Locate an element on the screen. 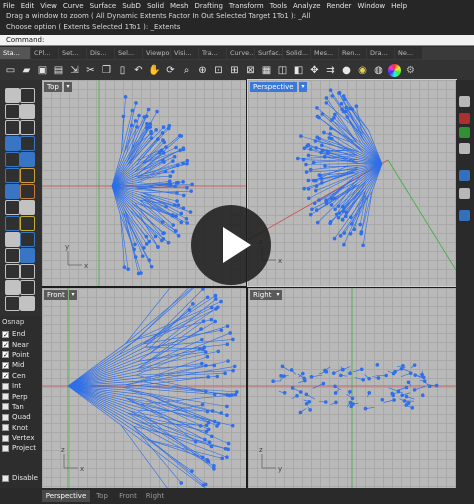 Image resolution: width=474 pixels, height=504 pixels. open-folder-icon: ▰ is located at coordinates (26, 70).